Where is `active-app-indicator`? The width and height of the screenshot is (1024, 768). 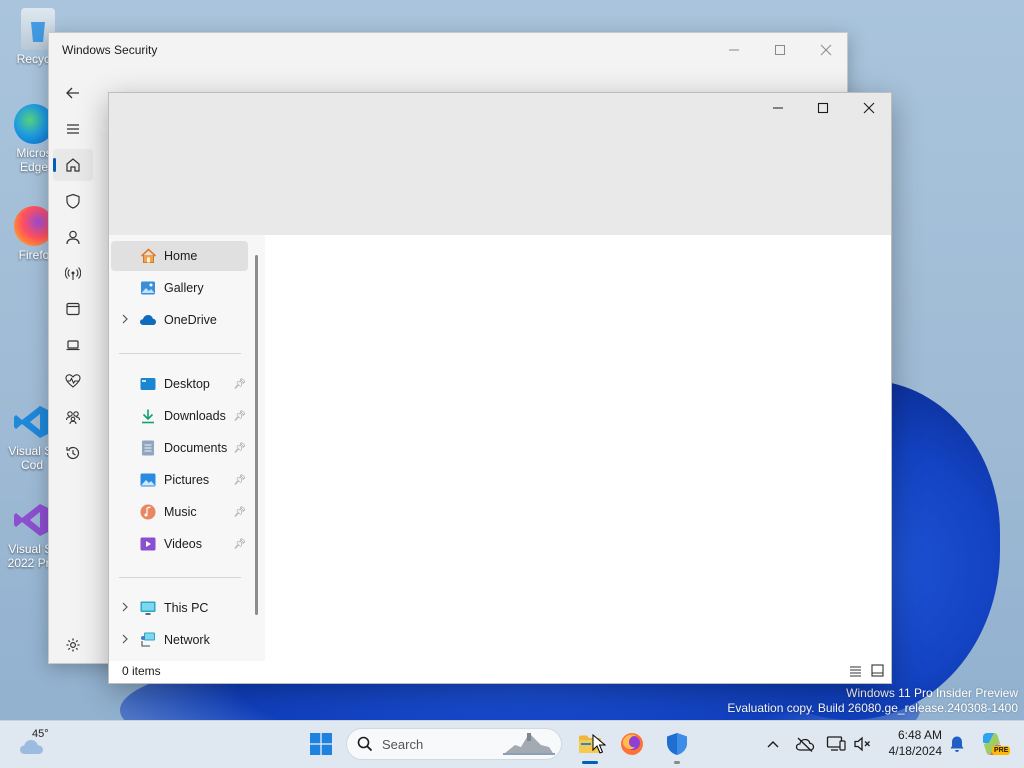
active-app-indicator is located at coordinates (590, 762).